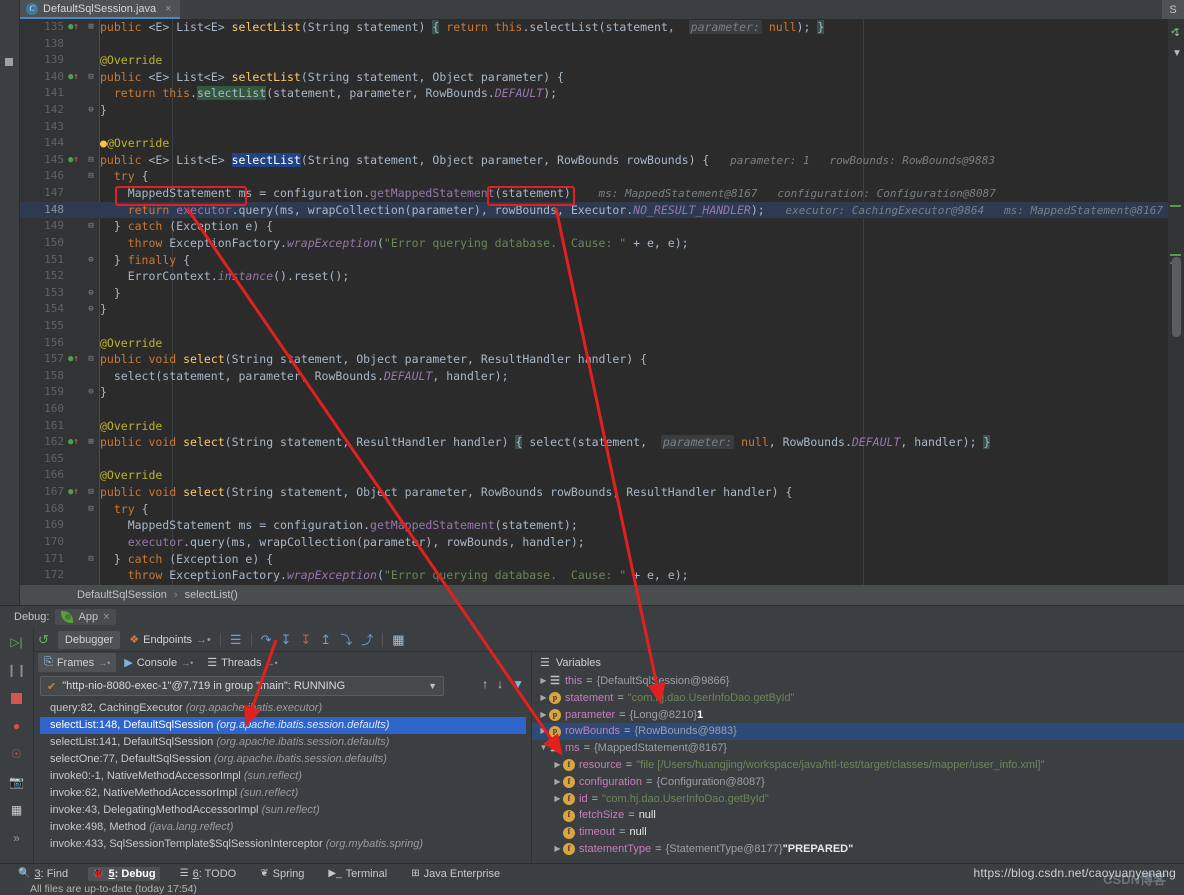 The width and height of the screenshot is (1184, 895). Describe the element at coordinates (602, 409) in the screenshot. I see `code-line: 160` at that location.